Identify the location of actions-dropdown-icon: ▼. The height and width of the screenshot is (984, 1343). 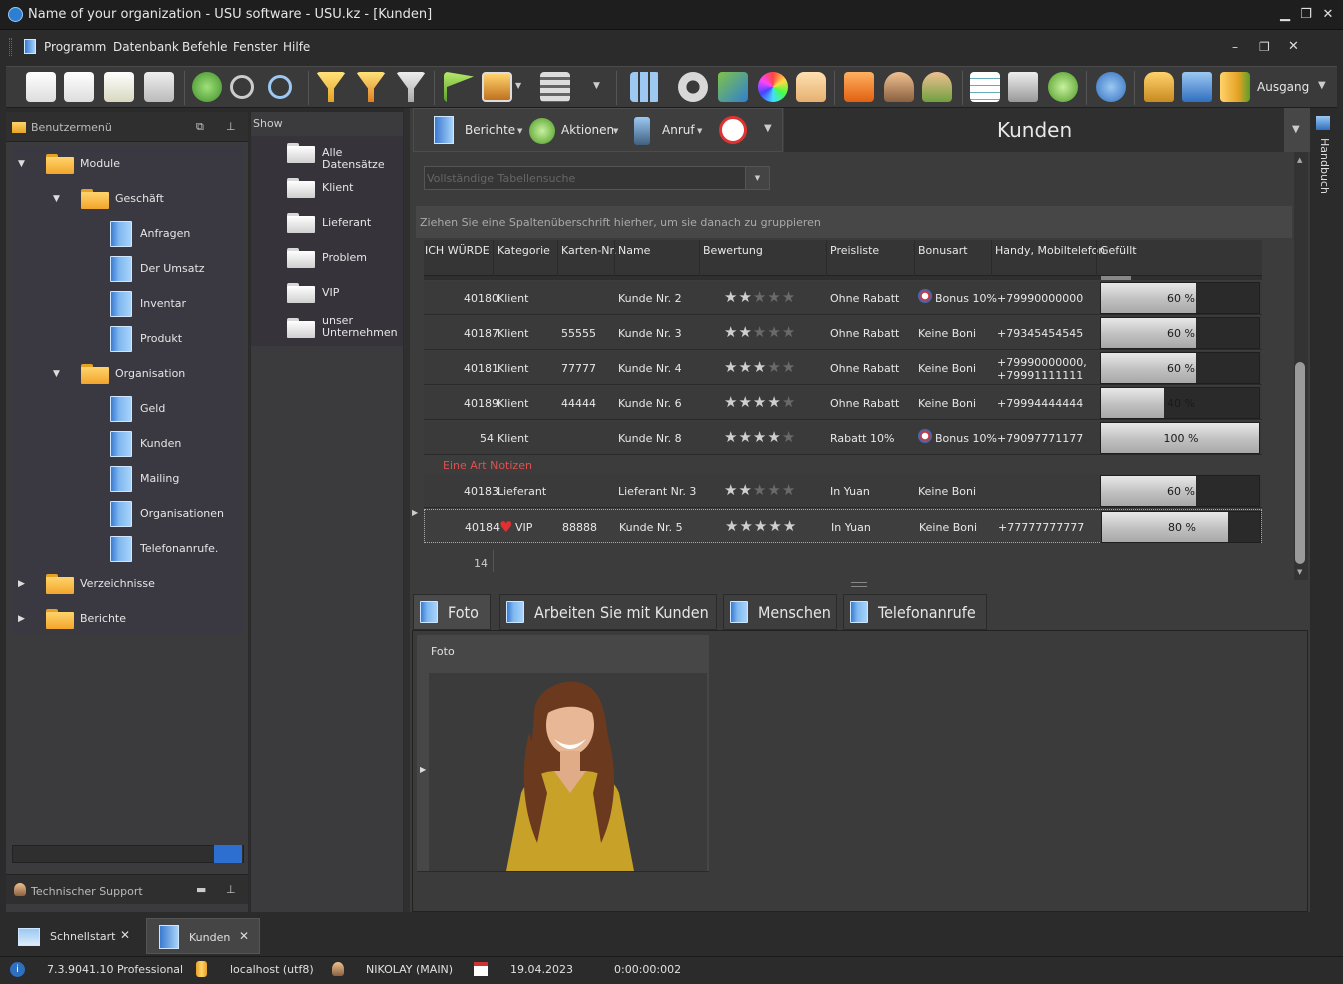
(615, 131).